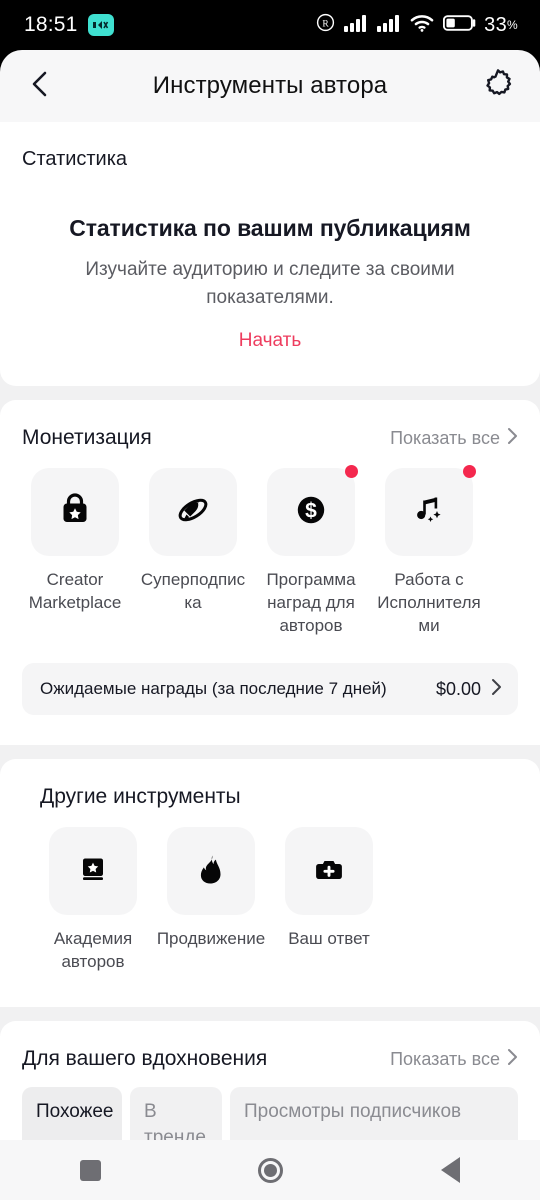 The height and width of the screenshot is (1200, 540). What do you see at coordinates (72, 1113) in the screenshot?
I see `inspiration-chip-similar: Похожее` at bounding box center [72, 1113].